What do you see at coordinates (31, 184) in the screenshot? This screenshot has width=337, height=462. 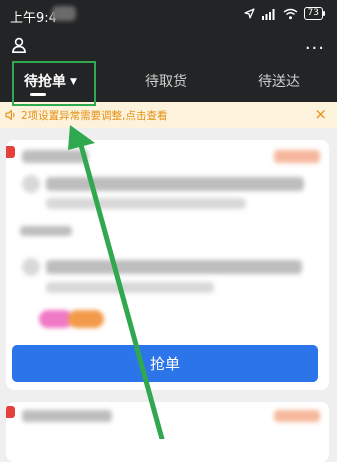 I see `redacted-pickup-dot` at bounding box center [31, 184].